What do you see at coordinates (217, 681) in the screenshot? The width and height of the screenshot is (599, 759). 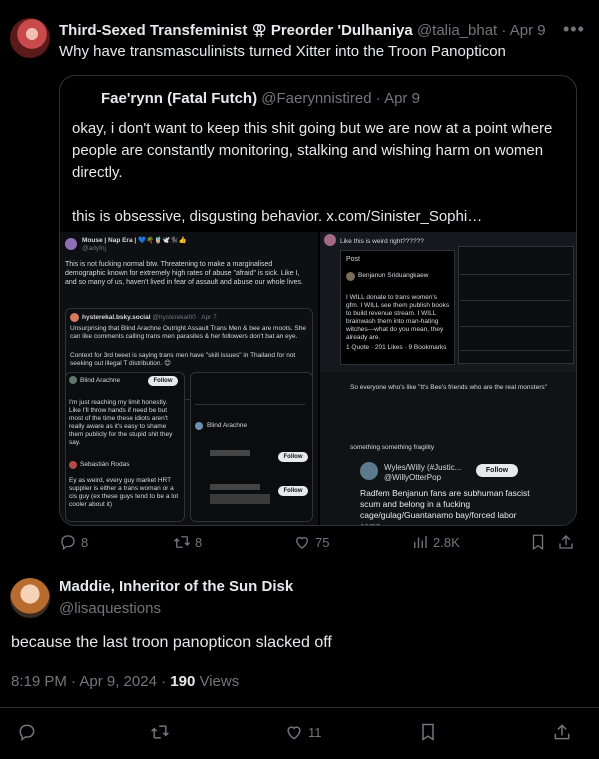 I see `views-label: Views` at bounding box center [217, 681].